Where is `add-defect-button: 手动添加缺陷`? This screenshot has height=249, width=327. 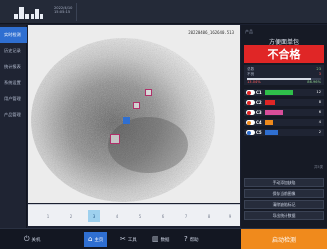 add-defect-button: 手动添加缺陷 is located at coordinates (284, 182).